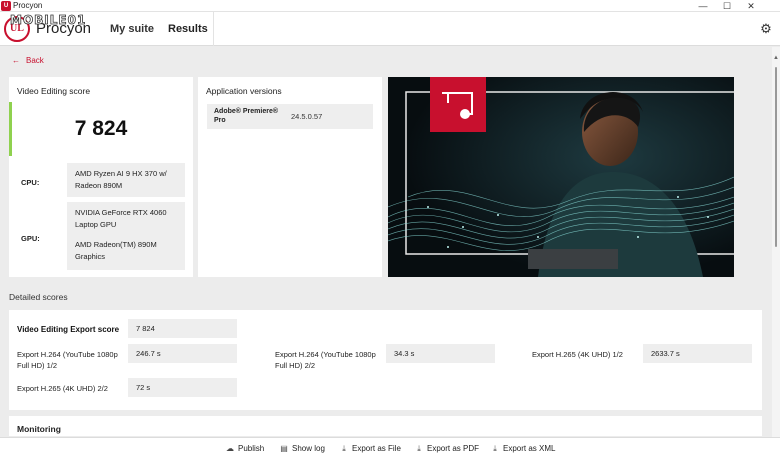 This screenshot has width=780, height=462. Describe the element at coordinates (453, 448) in the screenshot. I see `export-pdf-label: Export as PDF` at that location.